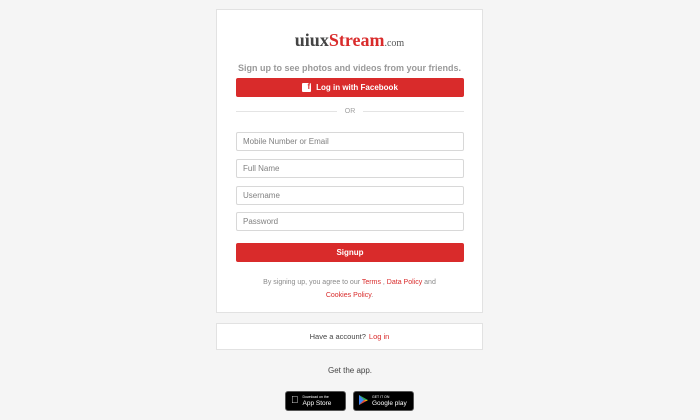 The height and width of the screenshot is (420, 700). What do you see at coordinates (350, 141) in the screenshot?
I see `mobile-or-email-field` at bounding box center [350, 141].